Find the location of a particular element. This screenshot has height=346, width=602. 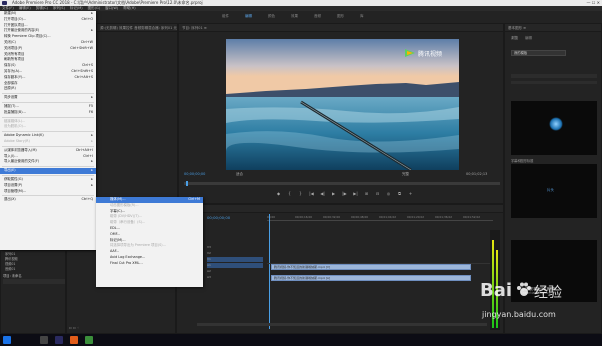

project-panel: 序列01 腾讯视频 视频01 音频01 项目: 未命名 is located at coordinates (33, 292).